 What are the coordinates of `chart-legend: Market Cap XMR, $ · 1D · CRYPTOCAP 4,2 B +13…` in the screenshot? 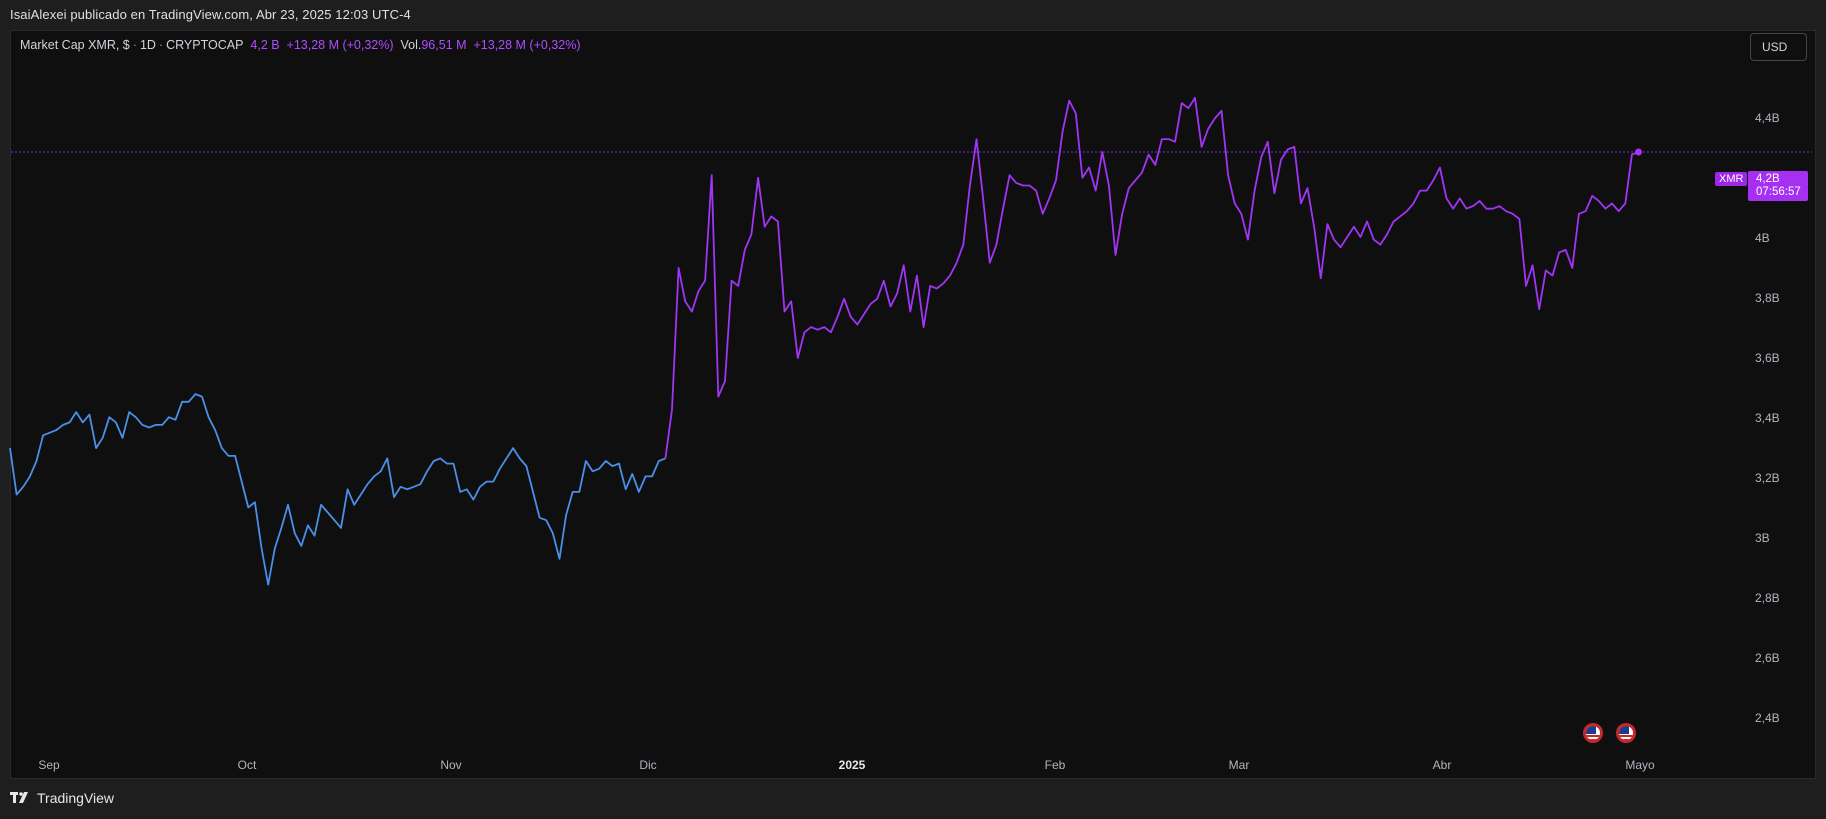 It's located at (300, 45).